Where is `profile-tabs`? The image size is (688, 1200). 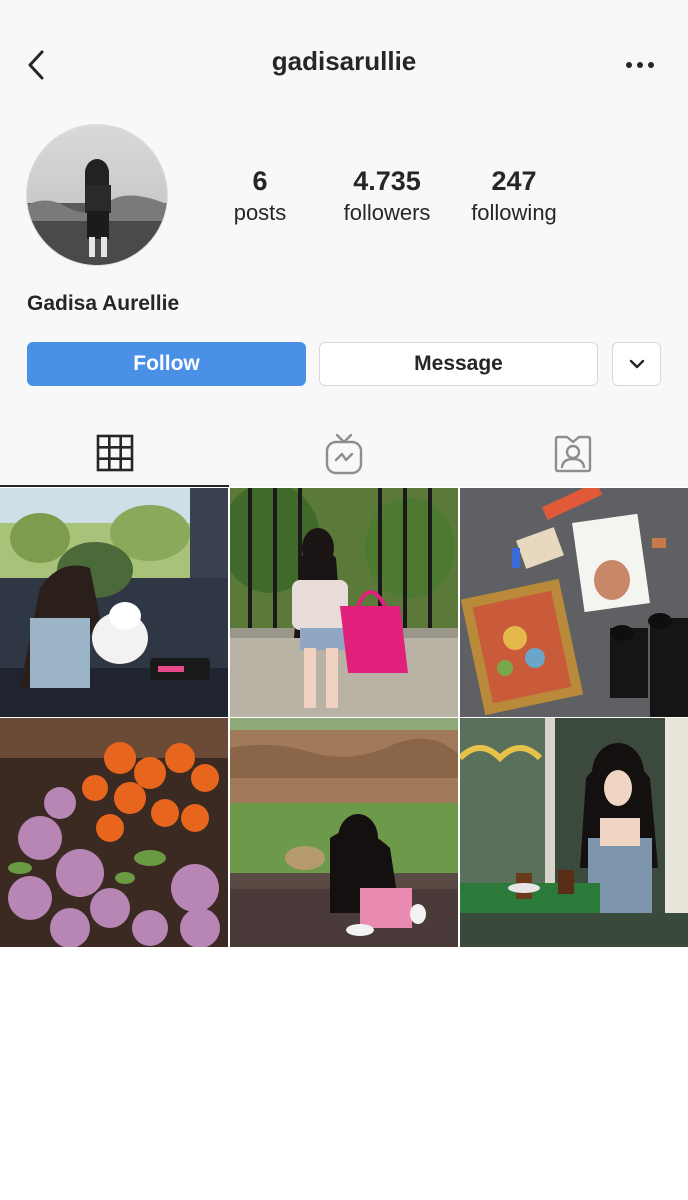 profile-tabs is located at coordinates (344, 453).